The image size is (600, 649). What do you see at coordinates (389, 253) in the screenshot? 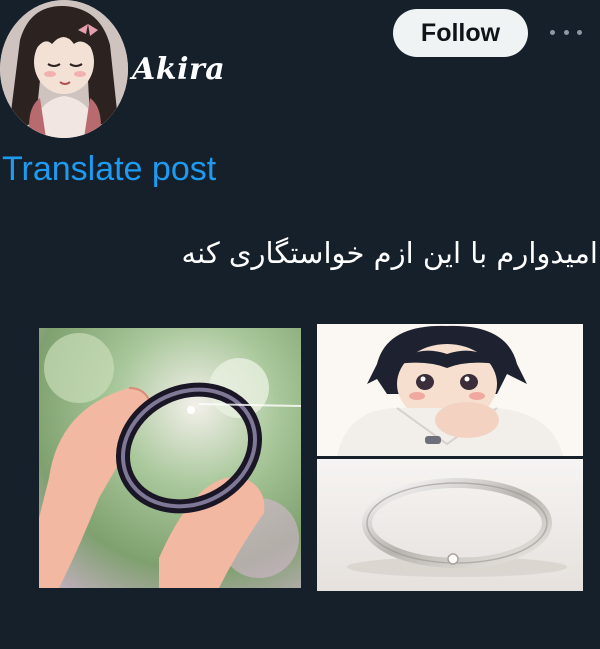
I see `post-text: امیدوارم با این ازم خواستگاری کنه` at bounding box center [389, 253].